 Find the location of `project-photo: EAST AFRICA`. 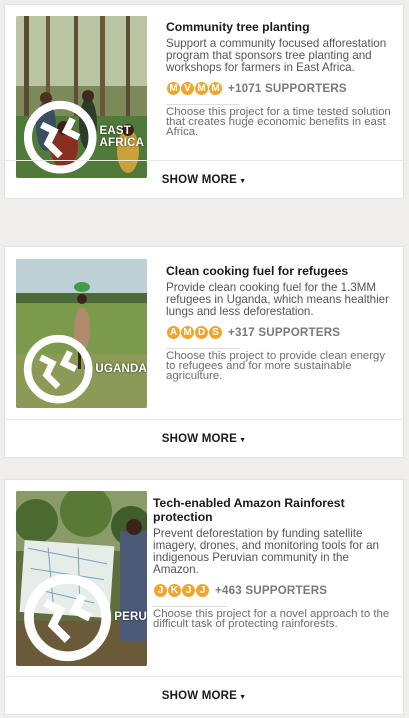

project-photo: EAST AFRICA is located at coordinates (81, 97).